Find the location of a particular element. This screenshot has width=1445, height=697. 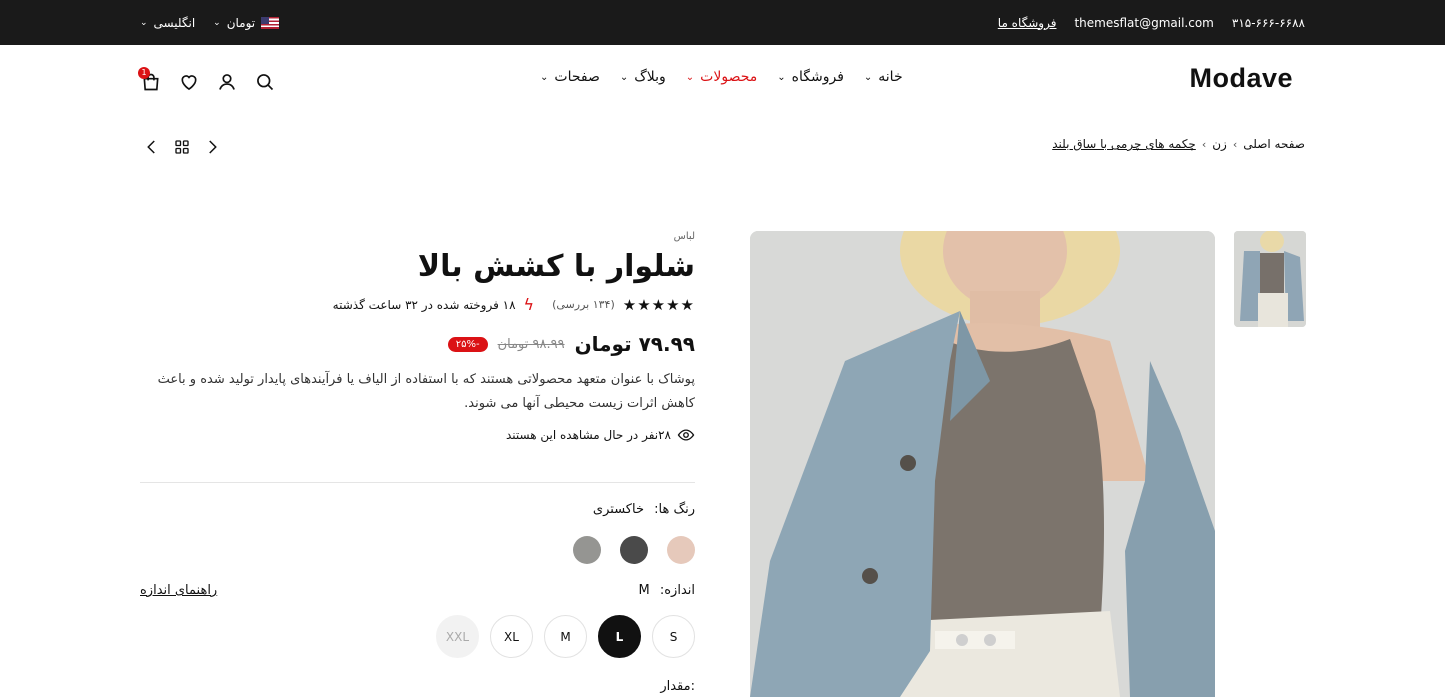

quantity-label: مقدار: is located at coordinates (677, 686).